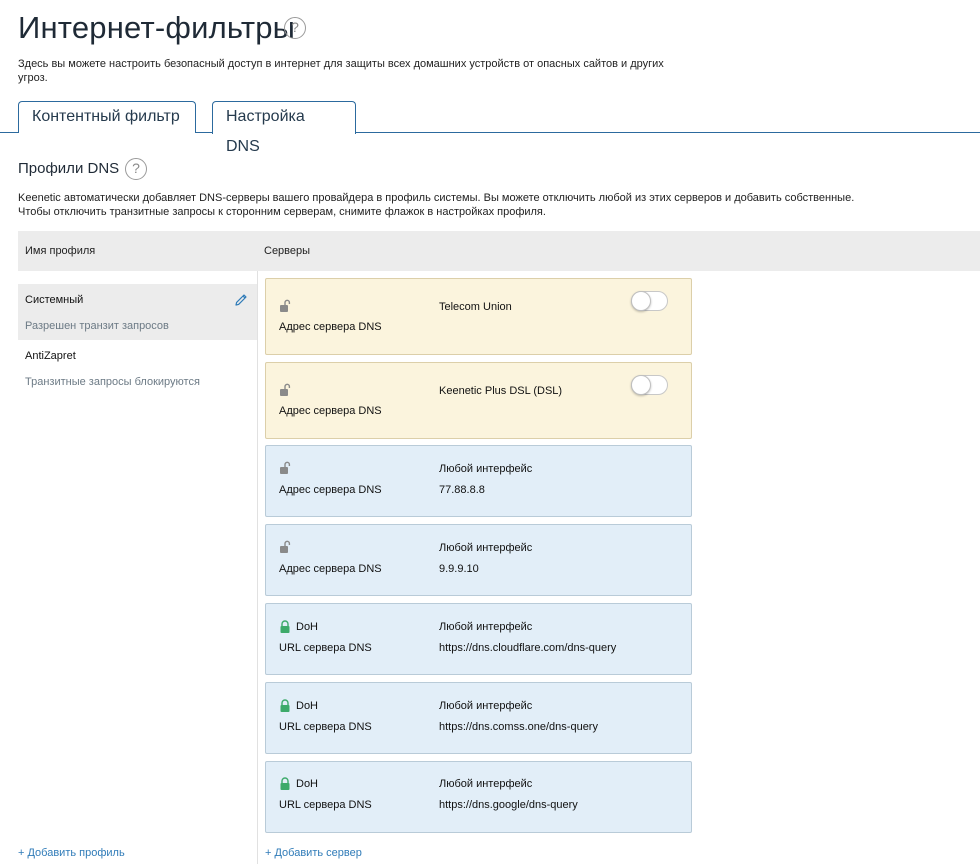 Image resolution: width=980 pixels, height=864 pixels. I want to click on server-interface: Keenetic Plus DSL (DSL), so click(501, 391).